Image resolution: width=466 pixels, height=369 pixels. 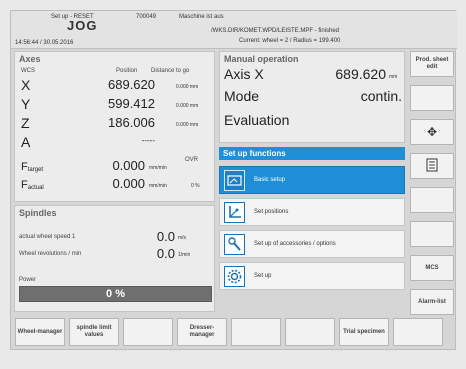 I want to click on axis-position: -----, so click(x=148, y=140).